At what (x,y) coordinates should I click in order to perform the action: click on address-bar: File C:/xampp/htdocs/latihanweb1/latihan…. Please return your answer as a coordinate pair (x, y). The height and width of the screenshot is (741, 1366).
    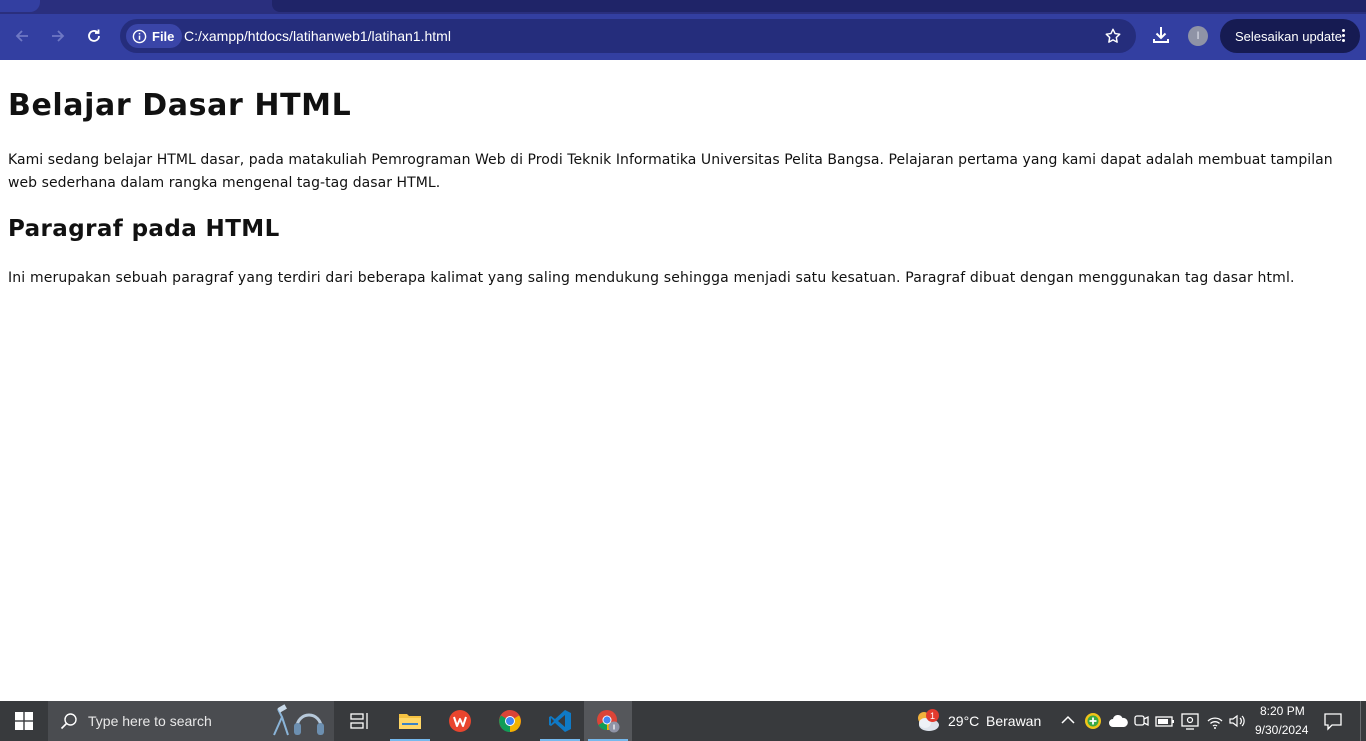
    Looking at the image, I should click on (628, 36).